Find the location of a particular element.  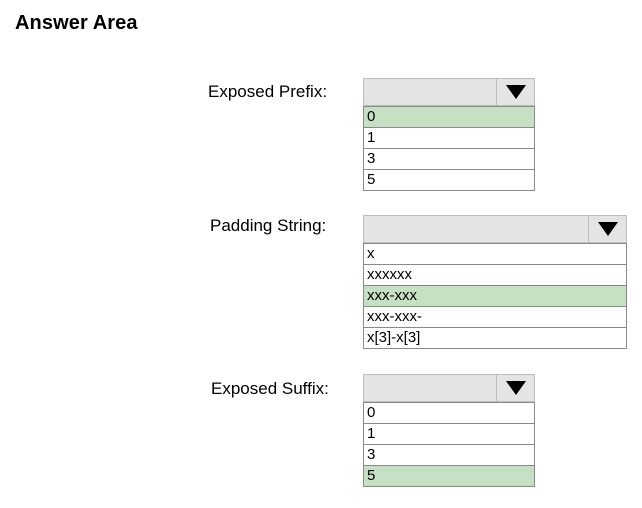

exposed-prefix-option-list: 0 1 3 5 is located at coordinates (449, 148).